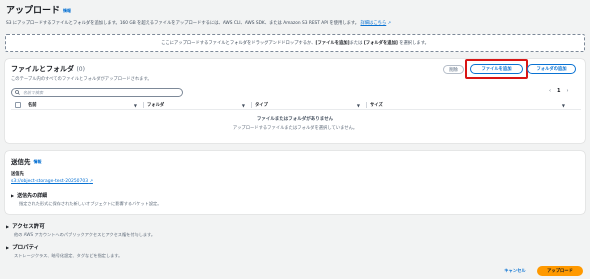 This screenshot has height=279, width=590. What do you see at coordinates (468, 105) in the screenshot?
I see `column-size: サイズ ▼` at bounding box center [468, 105].